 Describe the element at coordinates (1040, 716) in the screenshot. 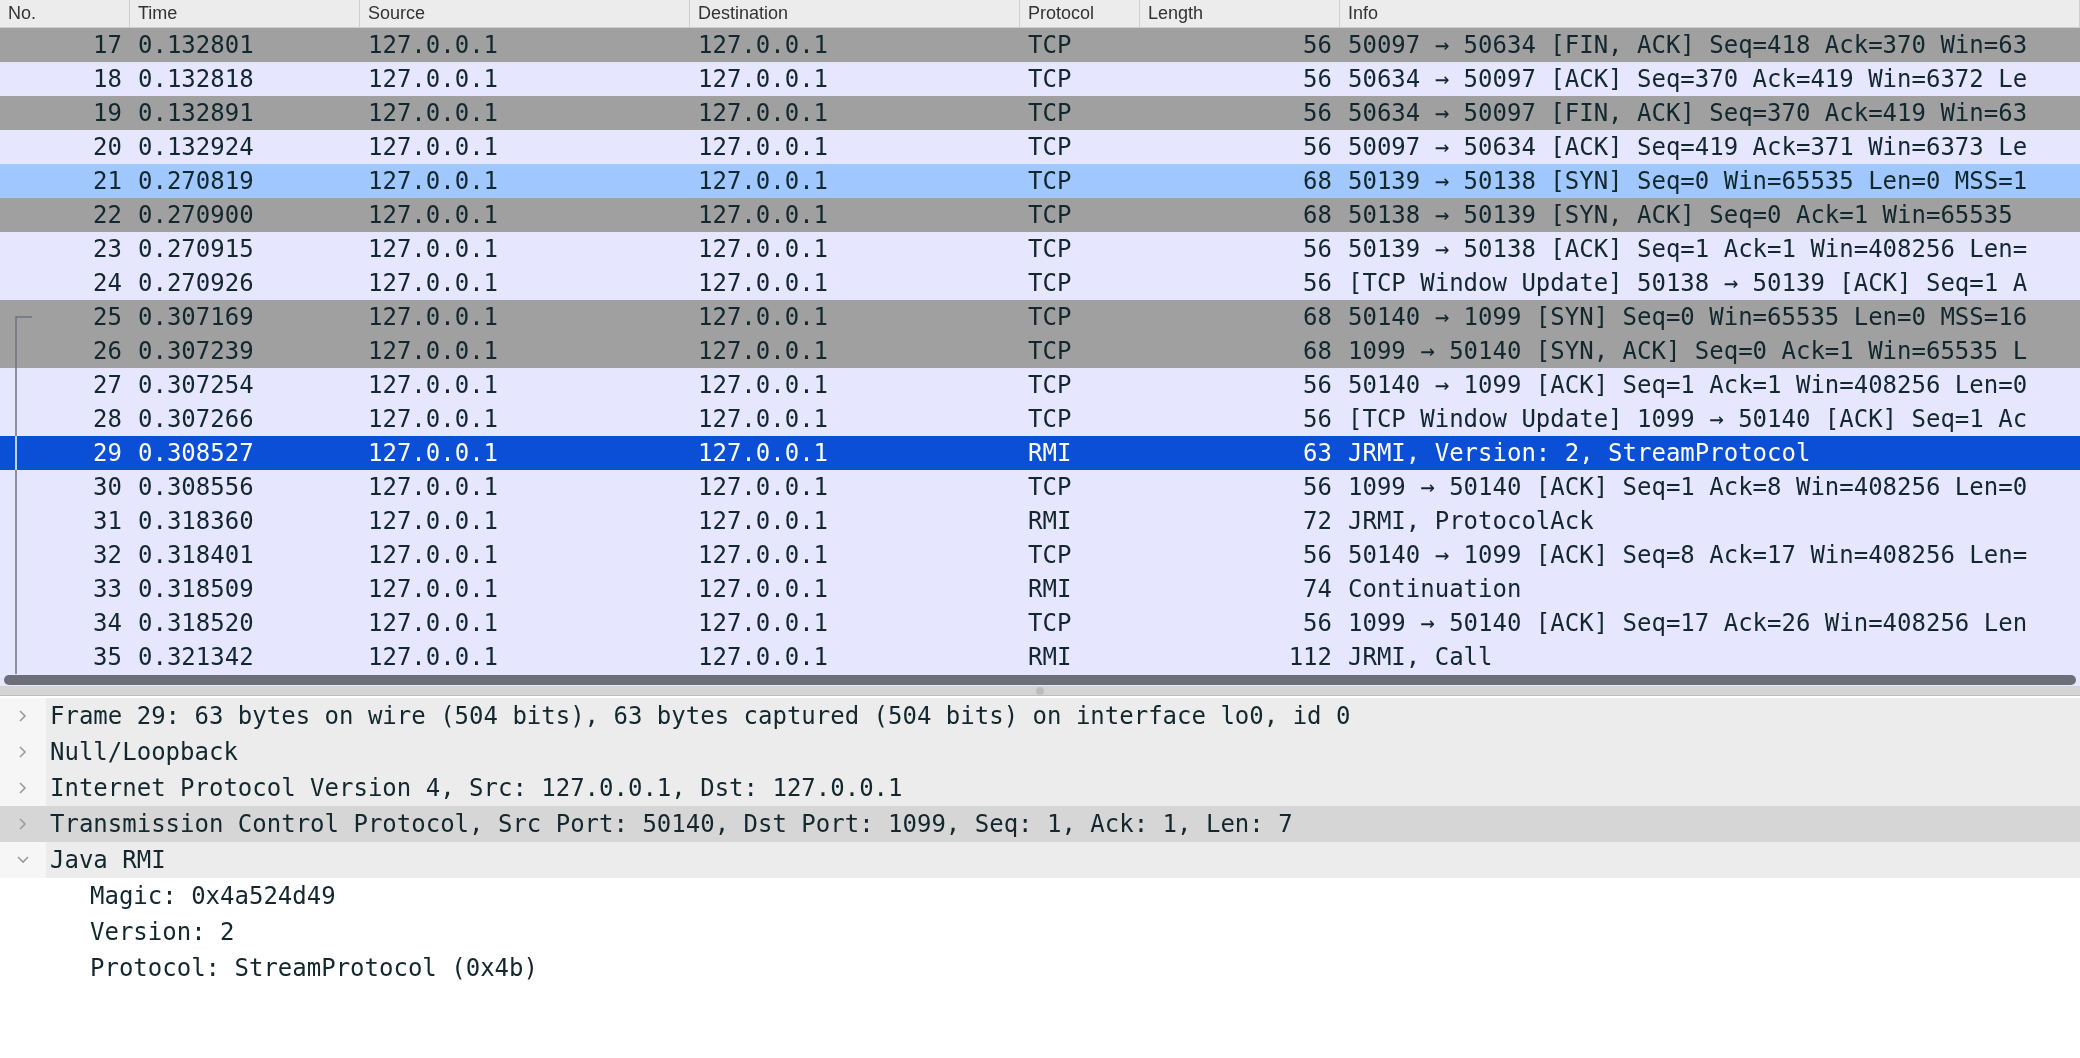

I see `detail-tree-item: Frame 29: 63 bytes on wire (504 bits), 63 bytes captured (504 bits) on interface lo0, id 0` at that location.